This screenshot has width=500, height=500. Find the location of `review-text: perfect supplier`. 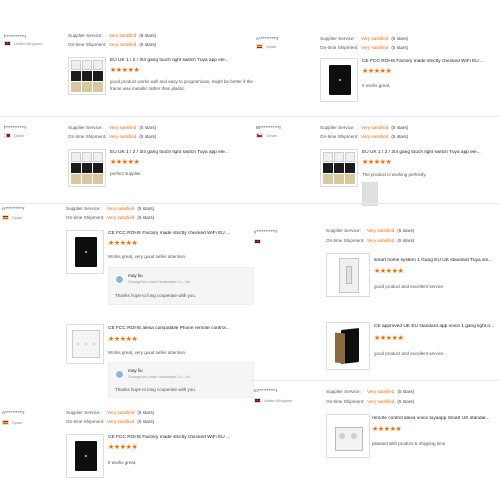

review-text: perfect supplier is located at coordinates (125, 173).